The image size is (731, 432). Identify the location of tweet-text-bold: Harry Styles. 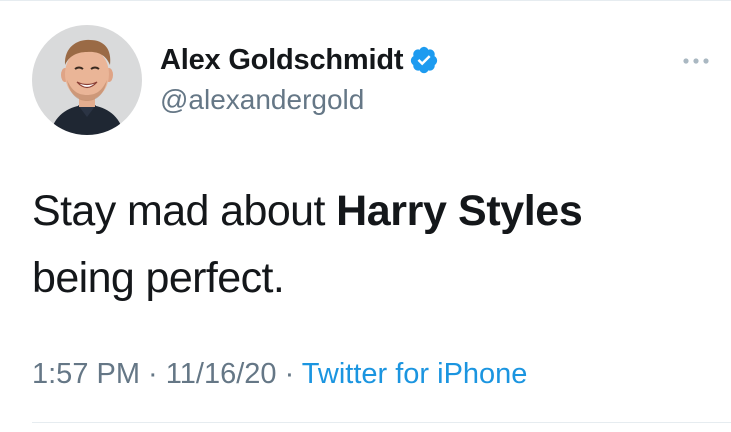
(459, 211).